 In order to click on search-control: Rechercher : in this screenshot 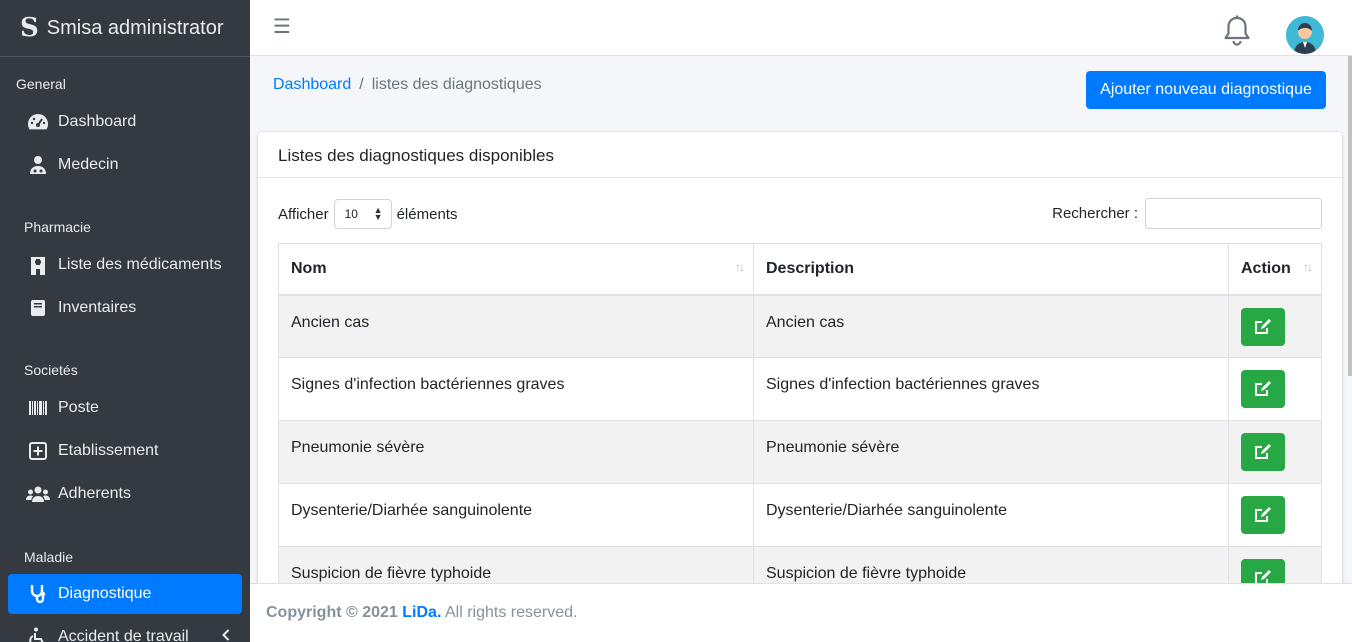, I will do `click(1187, 213)`.